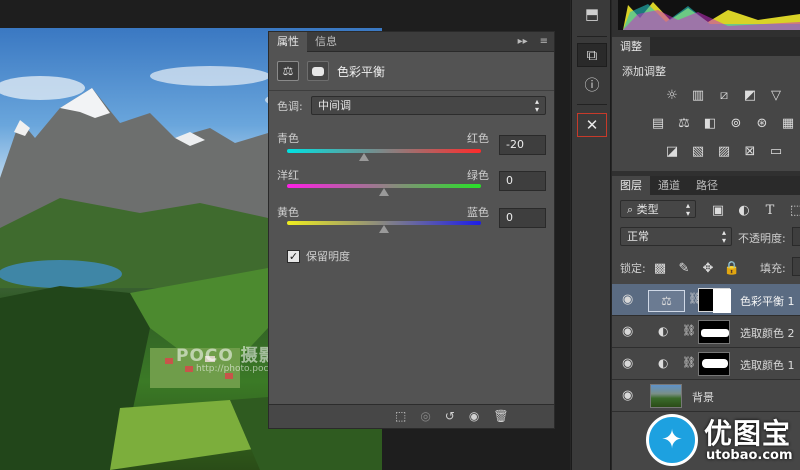  I want to click on histogram, so click(709, 15).